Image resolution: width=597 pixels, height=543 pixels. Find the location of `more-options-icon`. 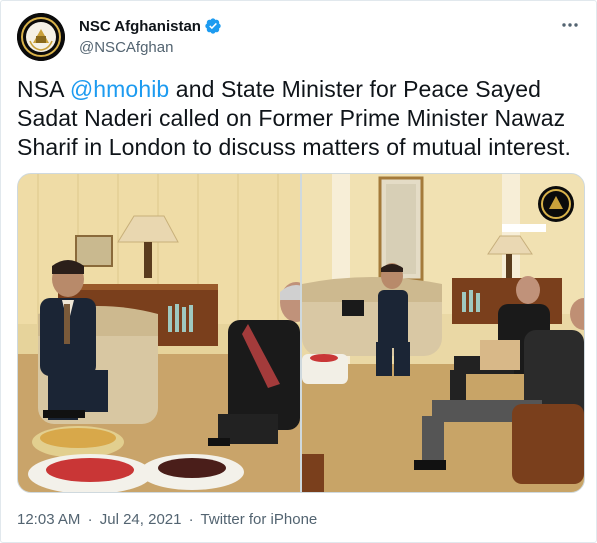

more-options-icon is located at coordinates (570, 25).